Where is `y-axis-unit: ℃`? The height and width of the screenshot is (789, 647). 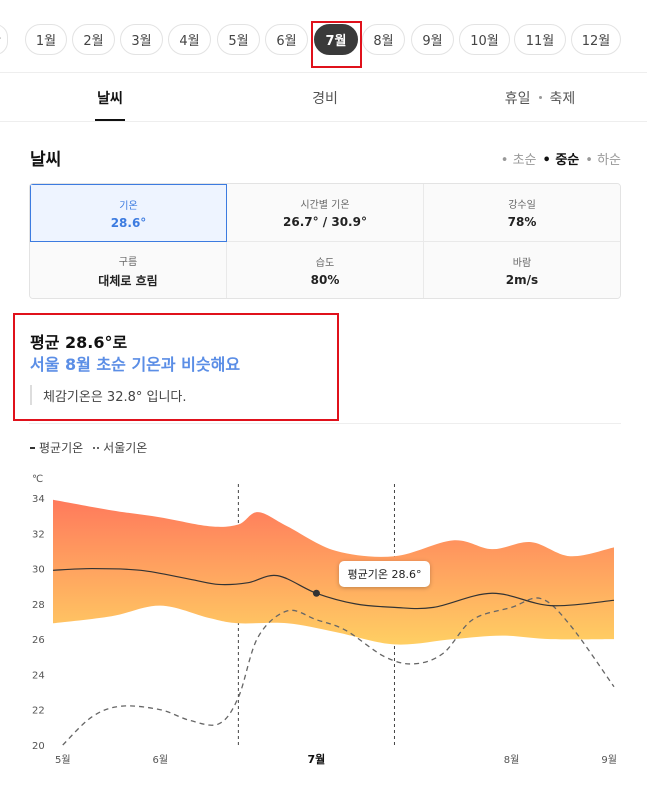 y-axis-unit: ℃ is located at coordinates (37, 479).